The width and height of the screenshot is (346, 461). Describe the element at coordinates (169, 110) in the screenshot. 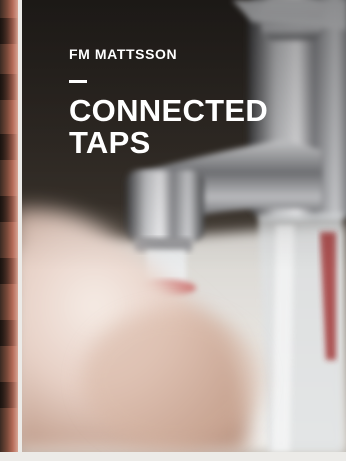

I see `card-title-line: CONNECTED` at that location.